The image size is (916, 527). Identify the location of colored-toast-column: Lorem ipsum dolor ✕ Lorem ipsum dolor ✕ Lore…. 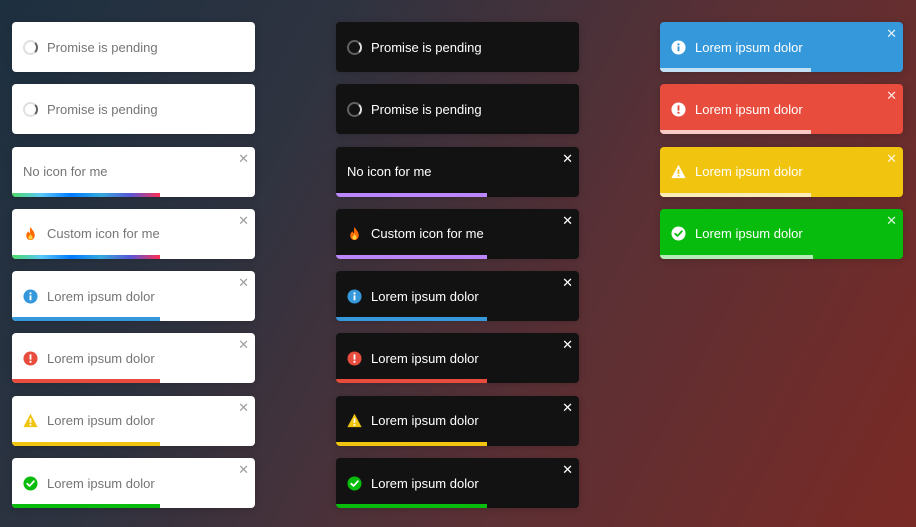
(781, 146).